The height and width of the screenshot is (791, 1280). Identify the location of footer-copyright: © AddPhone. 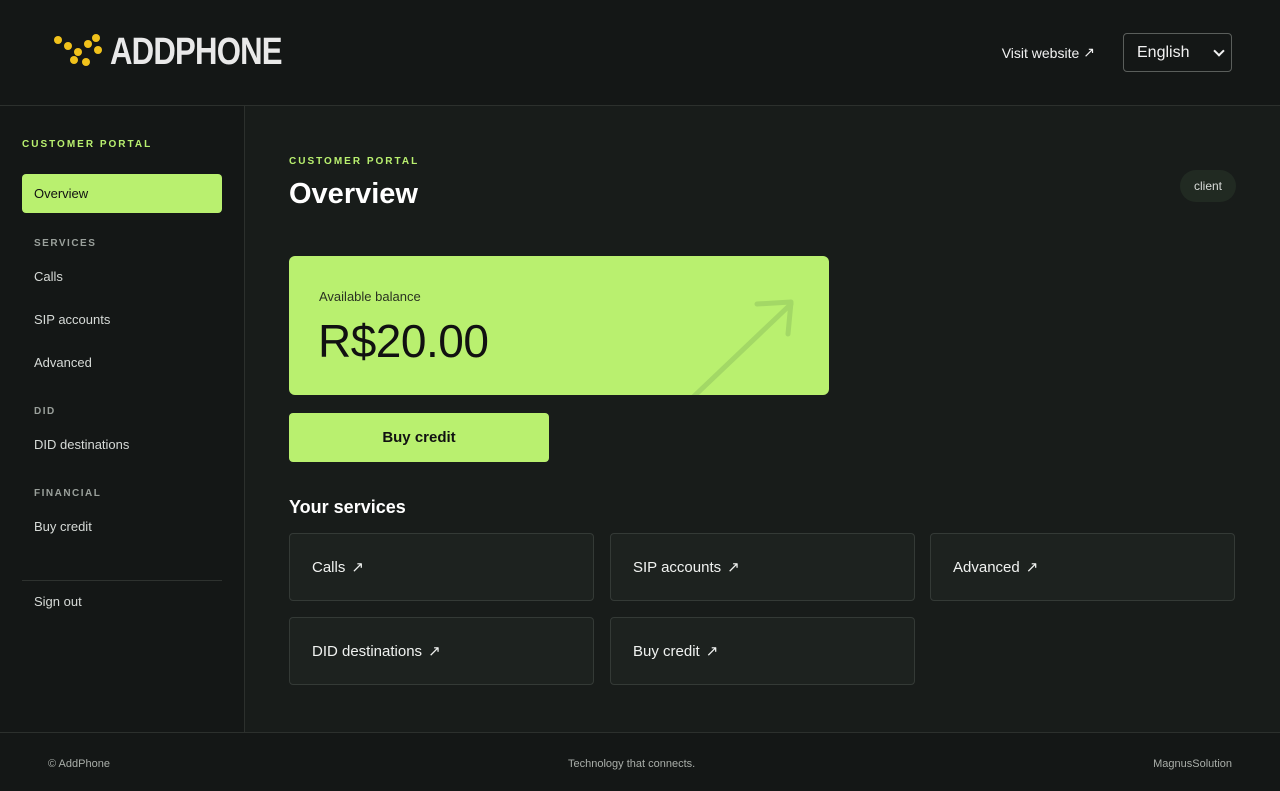
(79, 764).